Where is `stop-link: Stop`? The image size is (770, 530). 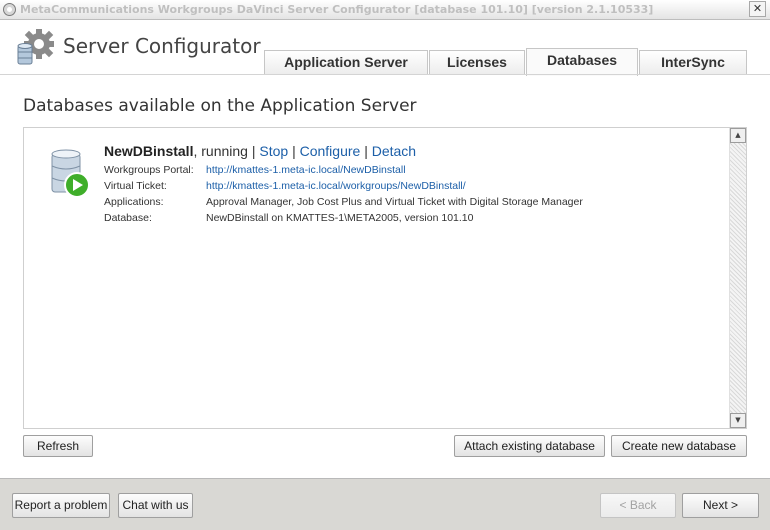
stop-link: Stop is located at coordinates (273, 151).